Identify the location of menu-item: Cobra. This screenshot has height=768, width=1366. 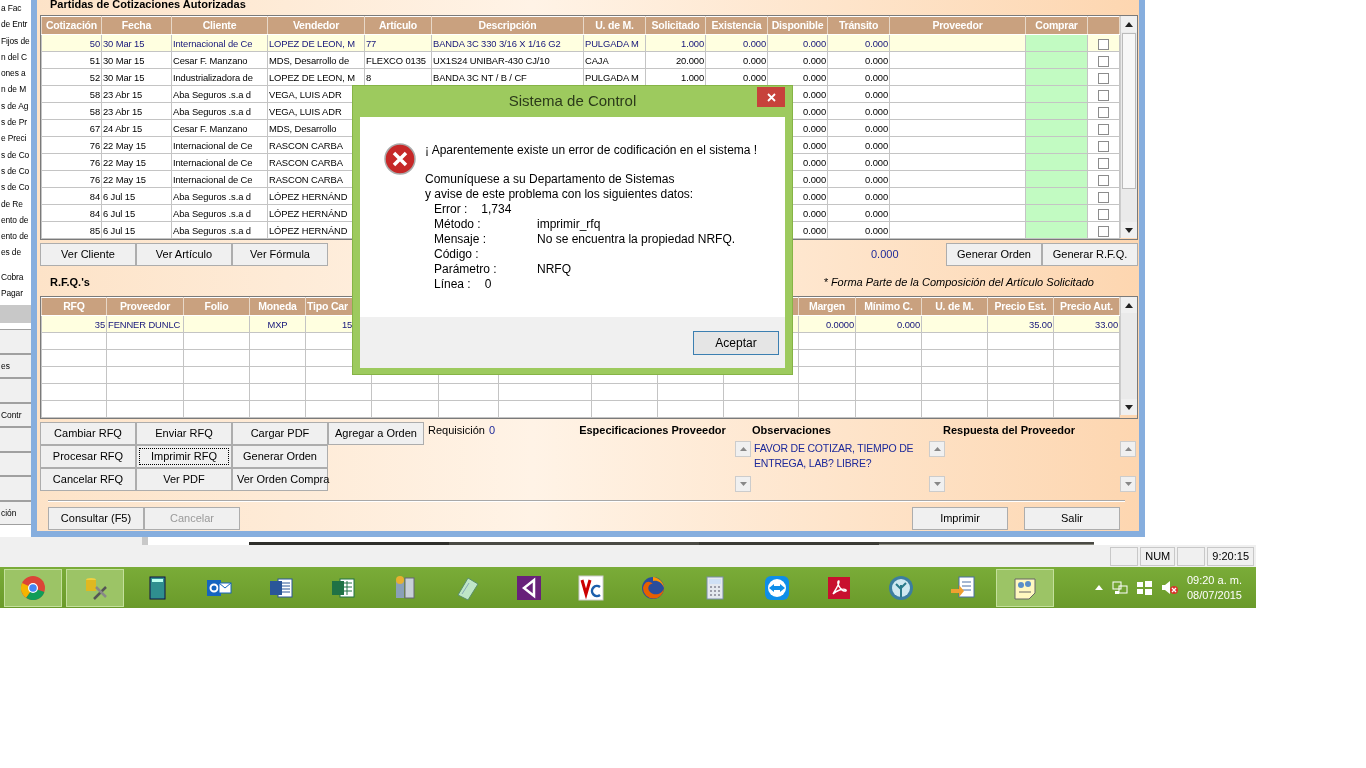
(16, 277).